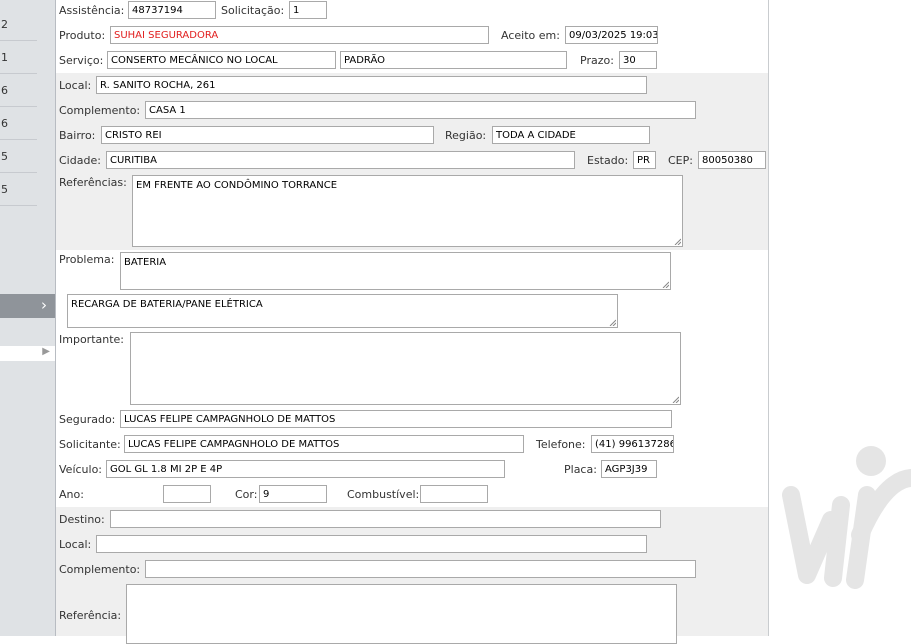 The height and width of the screenshot is (644, 911). What do you see at coordinates (846, 517) in the screenshot?
I see `logo-watermark` at bounding box center [846, 517].